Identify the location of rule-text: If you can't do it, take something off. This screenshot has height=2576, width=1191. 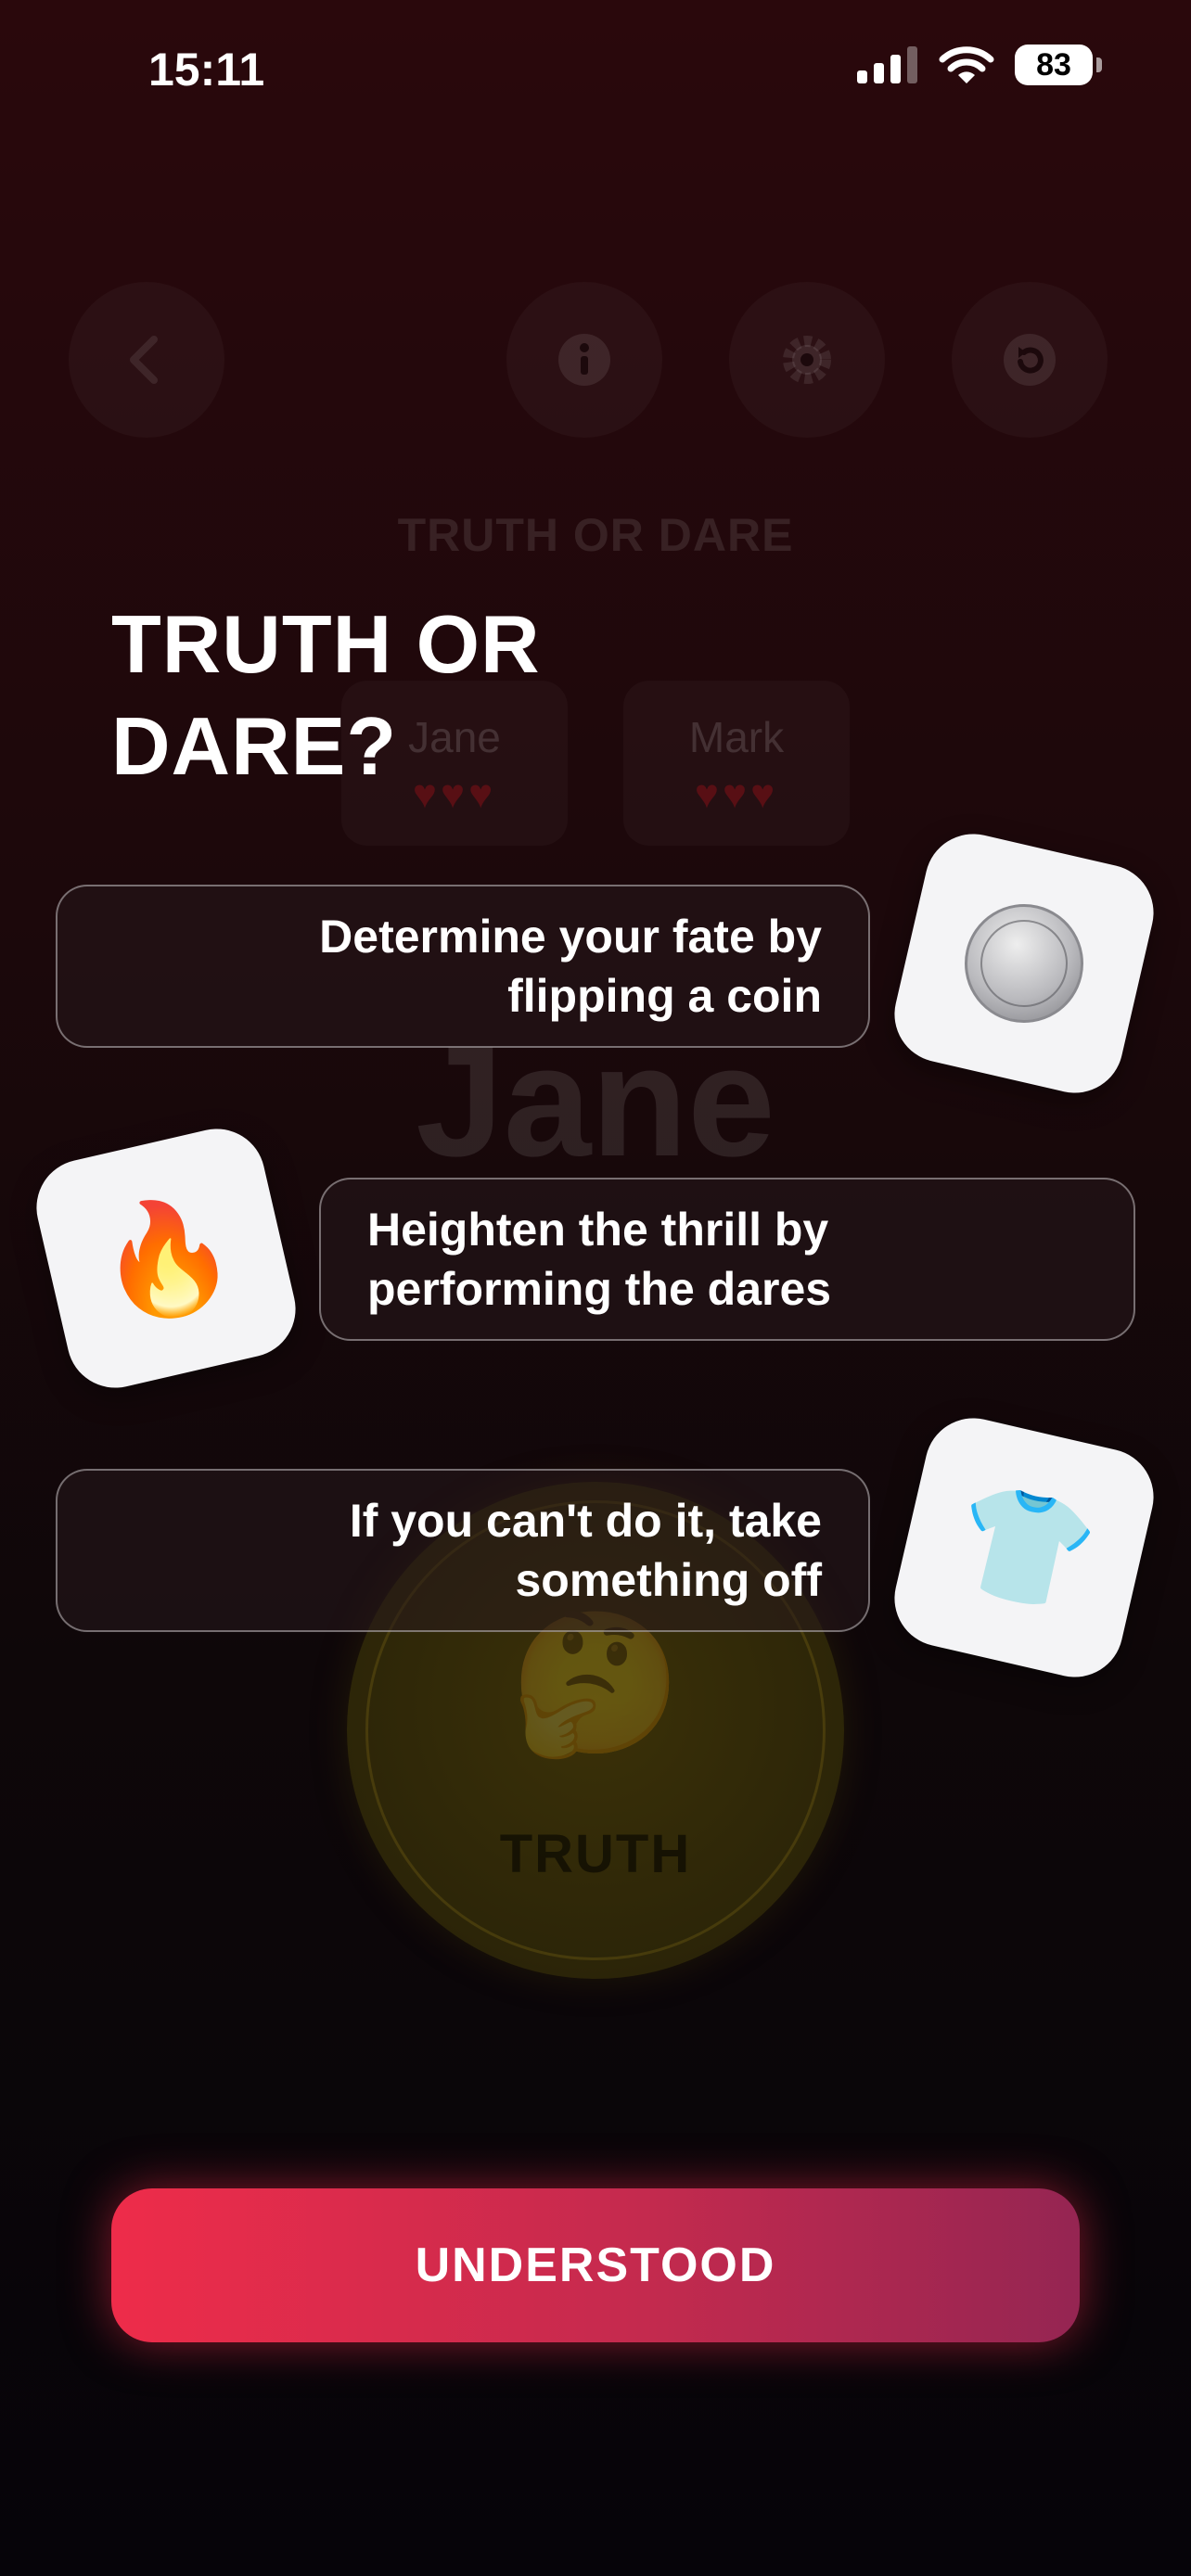
(586, 1551).